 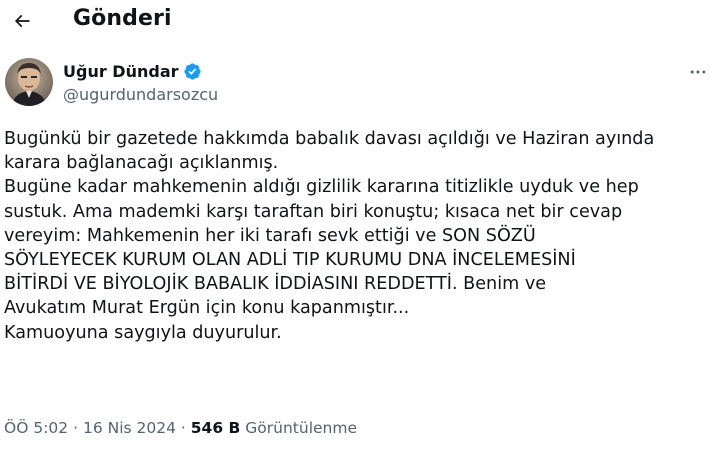 I want to click on display-name: Uğur Dündar, so click(x=121, y=71).